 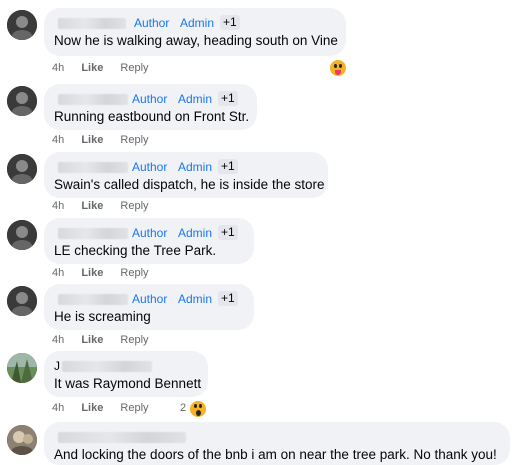 I want to click on comment-bubble: J It was Raymond Bennett, so click(x=126, y=374).